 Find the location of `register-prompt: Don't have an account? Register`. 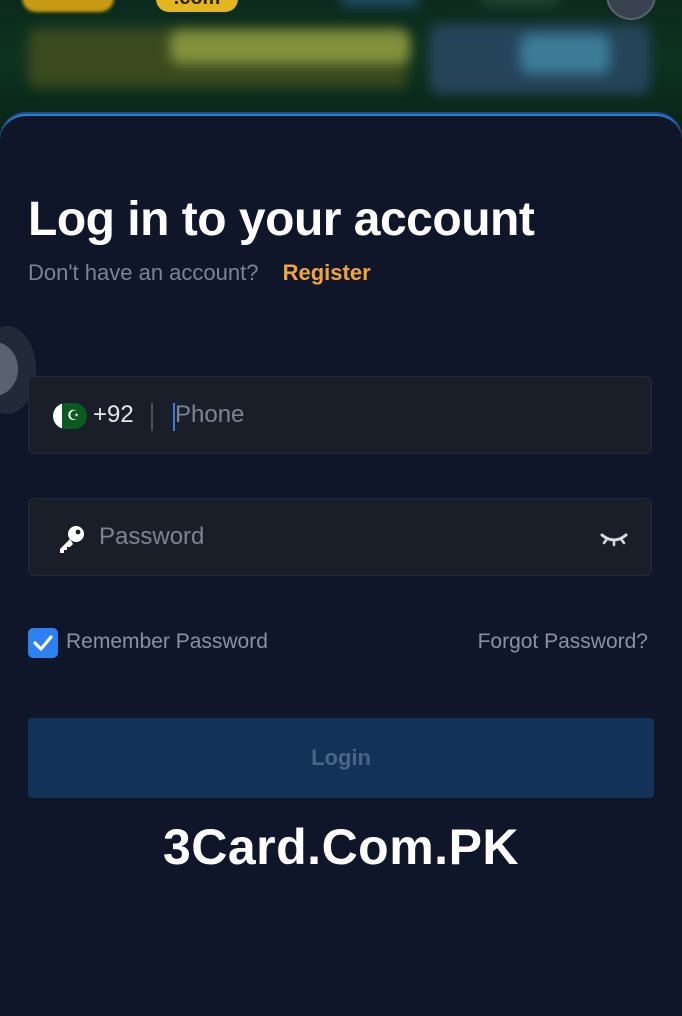

register-prompt: Don't have an account? Register is located at coordinates (199, 273).